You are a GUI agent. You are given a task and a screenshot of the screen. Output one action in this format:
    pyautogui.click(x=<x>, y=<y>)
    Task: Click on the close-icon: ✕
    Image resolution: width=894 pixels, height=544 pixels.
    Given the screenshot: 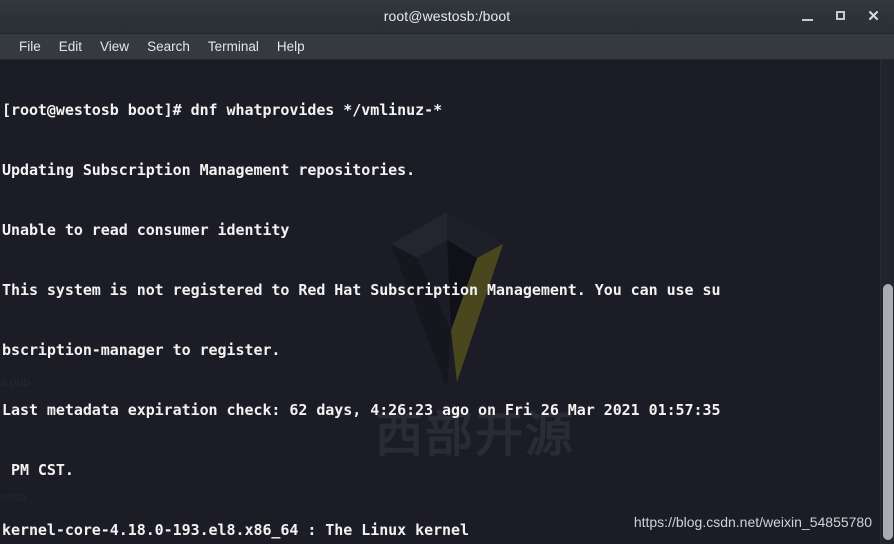 What is the action you would take?
    pyautogui.click(x=873, y=16)
    